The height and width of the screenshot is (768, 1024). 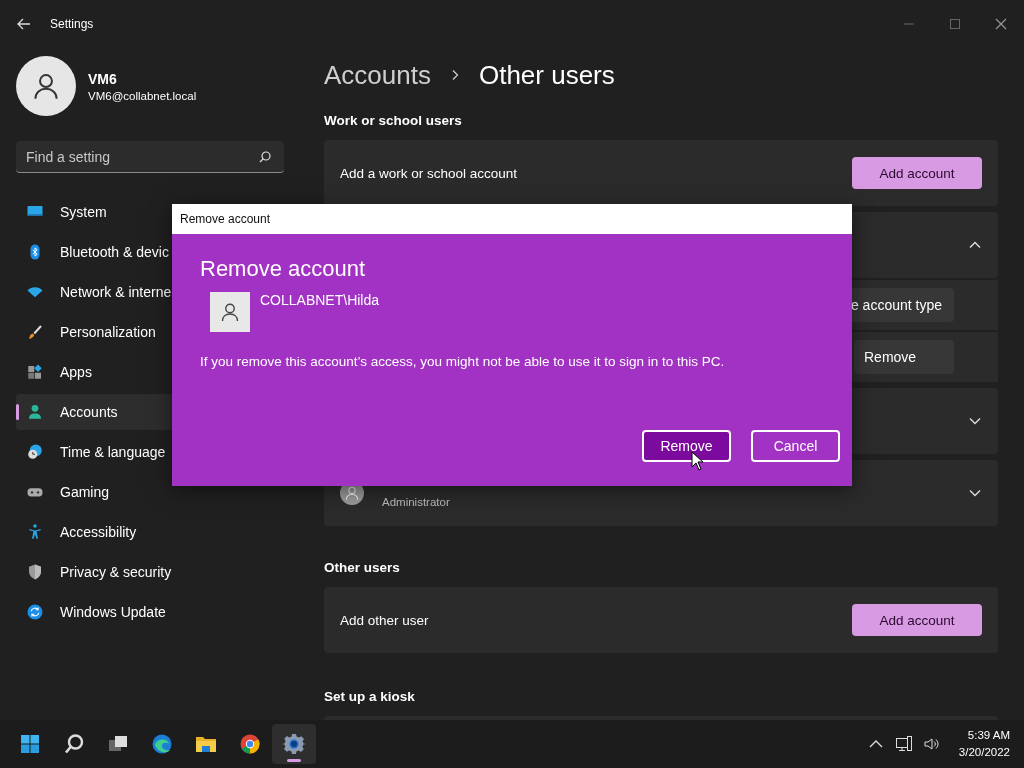 What do you see at coordinates (166, 612) in the screenshot?
I see `nav-item: Windows Update` at bounding box center [166, 612].